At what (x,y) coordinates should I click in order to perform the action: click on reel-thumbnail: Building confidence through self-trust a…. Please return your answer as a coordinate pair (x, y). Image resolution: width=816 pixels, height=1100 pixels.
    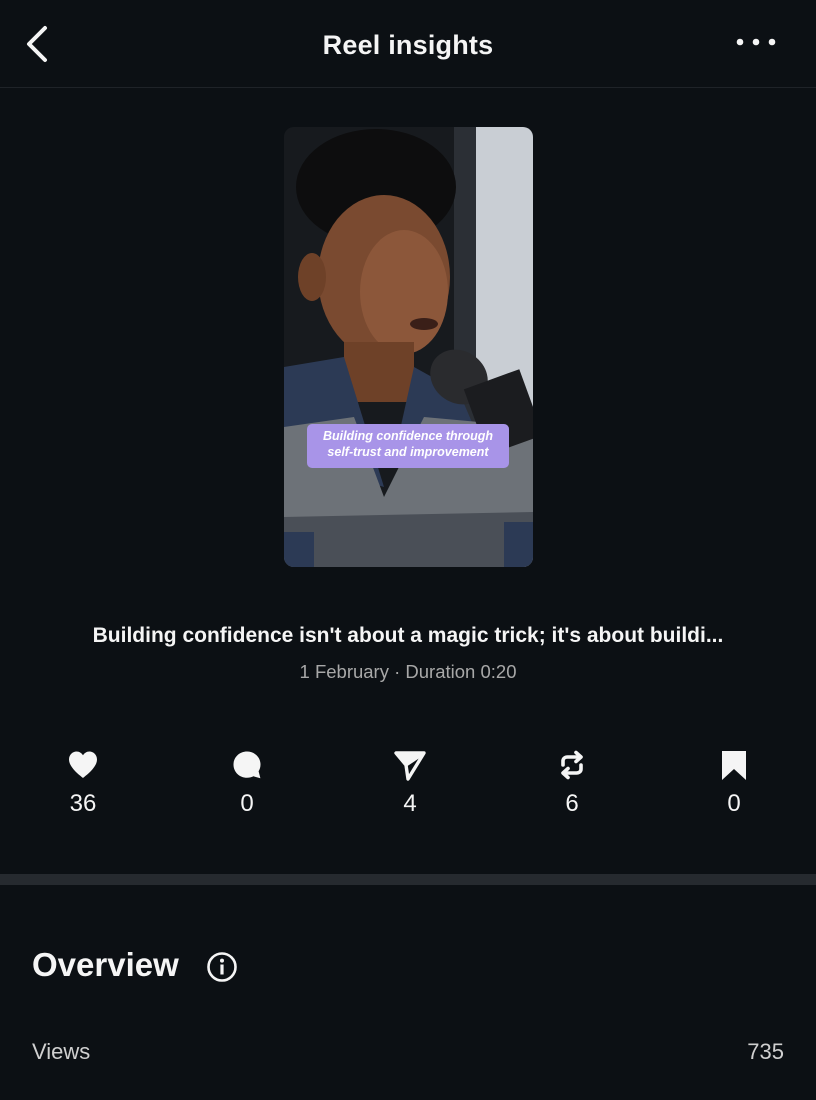
    Looking at the image, I should click on (408, 347).